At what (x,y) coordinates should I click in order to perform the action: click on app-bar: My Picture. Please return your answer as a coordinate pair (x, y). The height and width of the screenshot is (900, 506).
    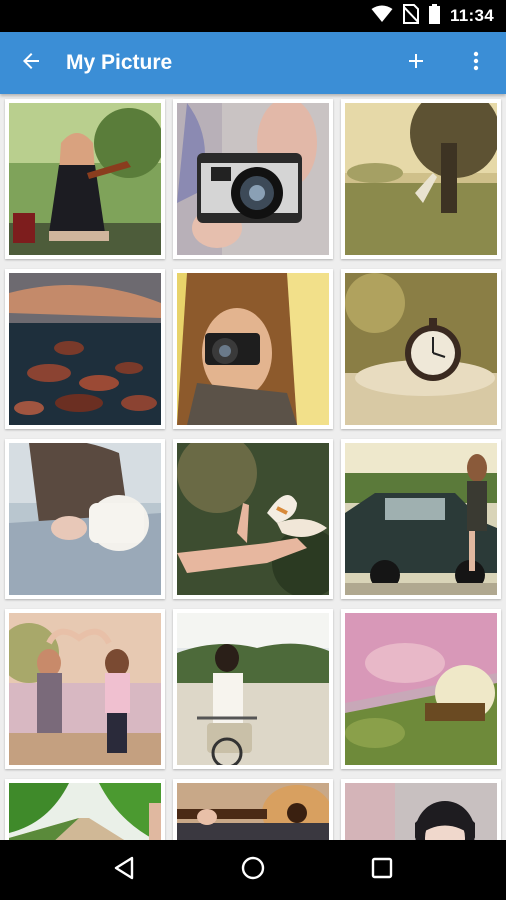
    Looking at the image, I should click on (253, 63).